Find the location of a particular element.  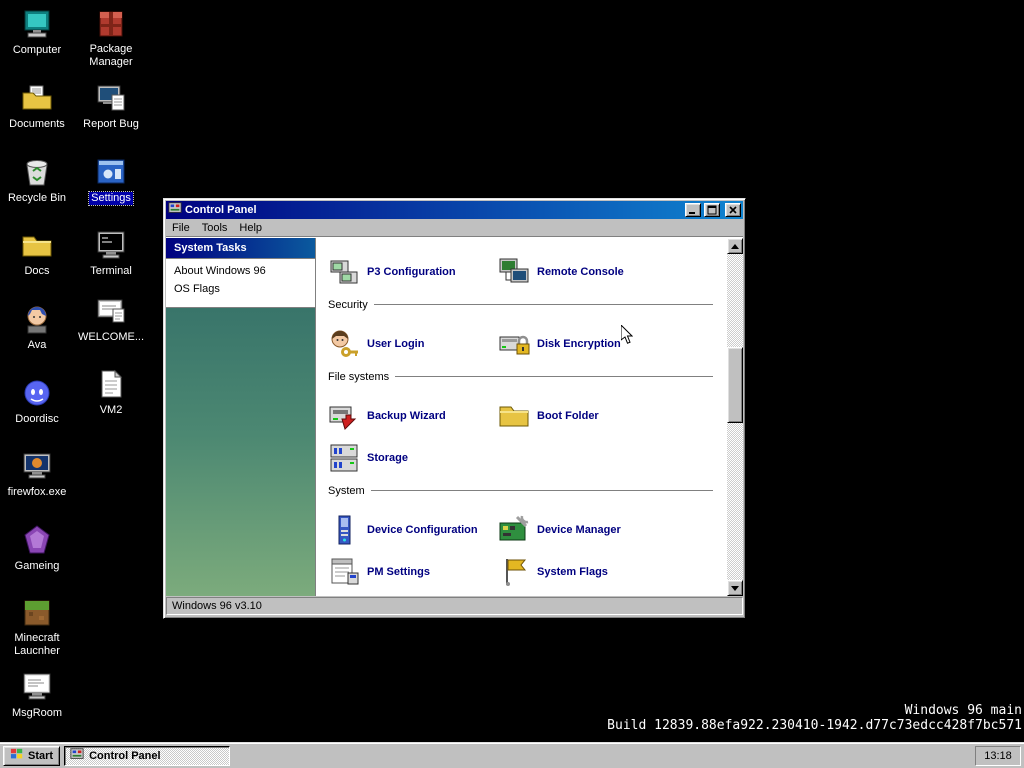

cp-item-disk-encryption: Disk Encryption is located at coordinates (559, 344).